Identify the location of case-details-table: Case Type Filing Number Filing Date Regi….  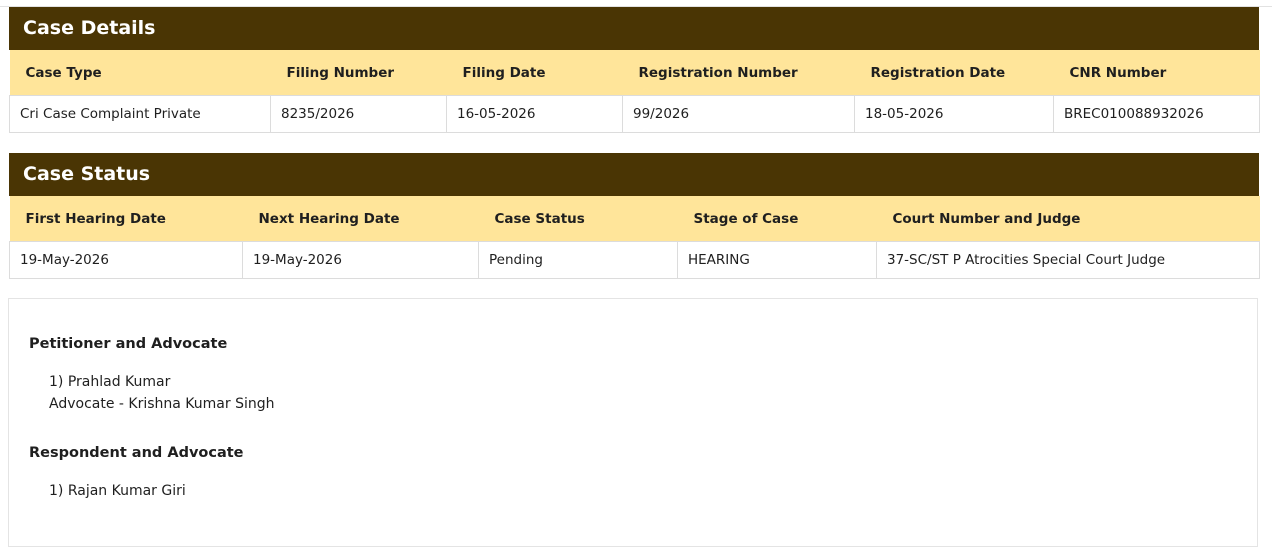
(634, 91).